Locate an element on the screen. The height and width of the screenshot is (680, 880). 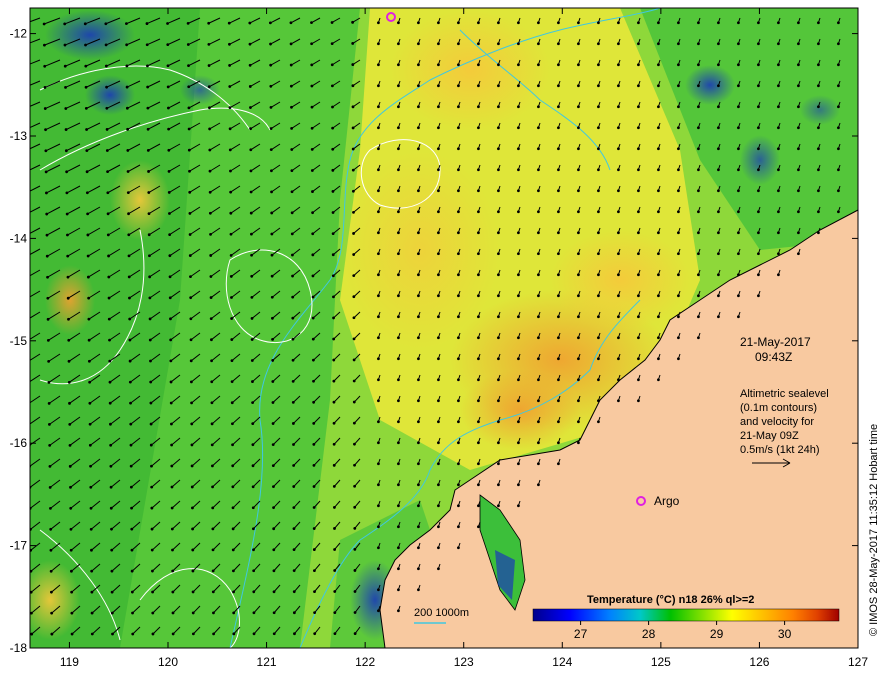
altimetry-line-1: Altimetric sealevel is located at coordinates (784, 394).